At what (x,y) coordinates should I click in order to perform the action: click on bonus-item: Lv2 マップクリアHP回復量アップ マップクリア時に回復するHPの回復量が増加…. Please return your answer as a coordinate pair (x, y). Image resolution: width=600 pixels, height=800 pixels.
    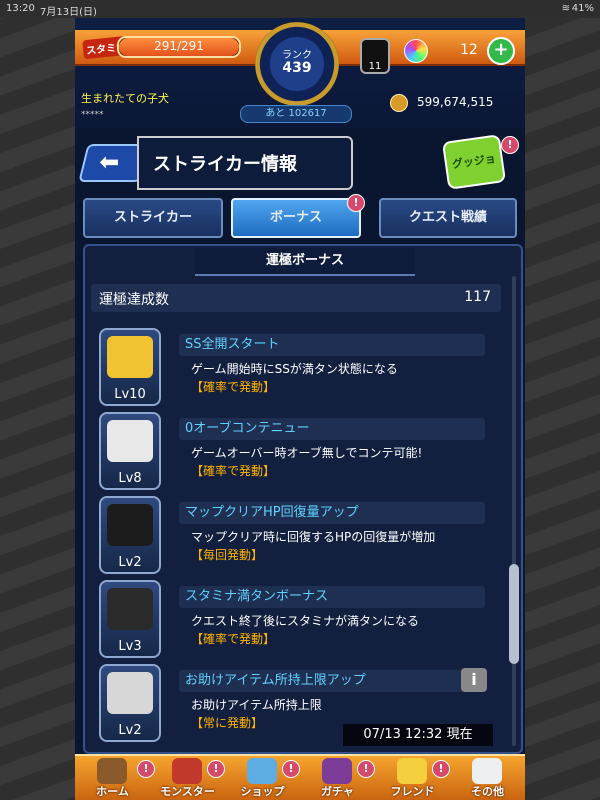
    Looking at the image, I should click on (296, 534).